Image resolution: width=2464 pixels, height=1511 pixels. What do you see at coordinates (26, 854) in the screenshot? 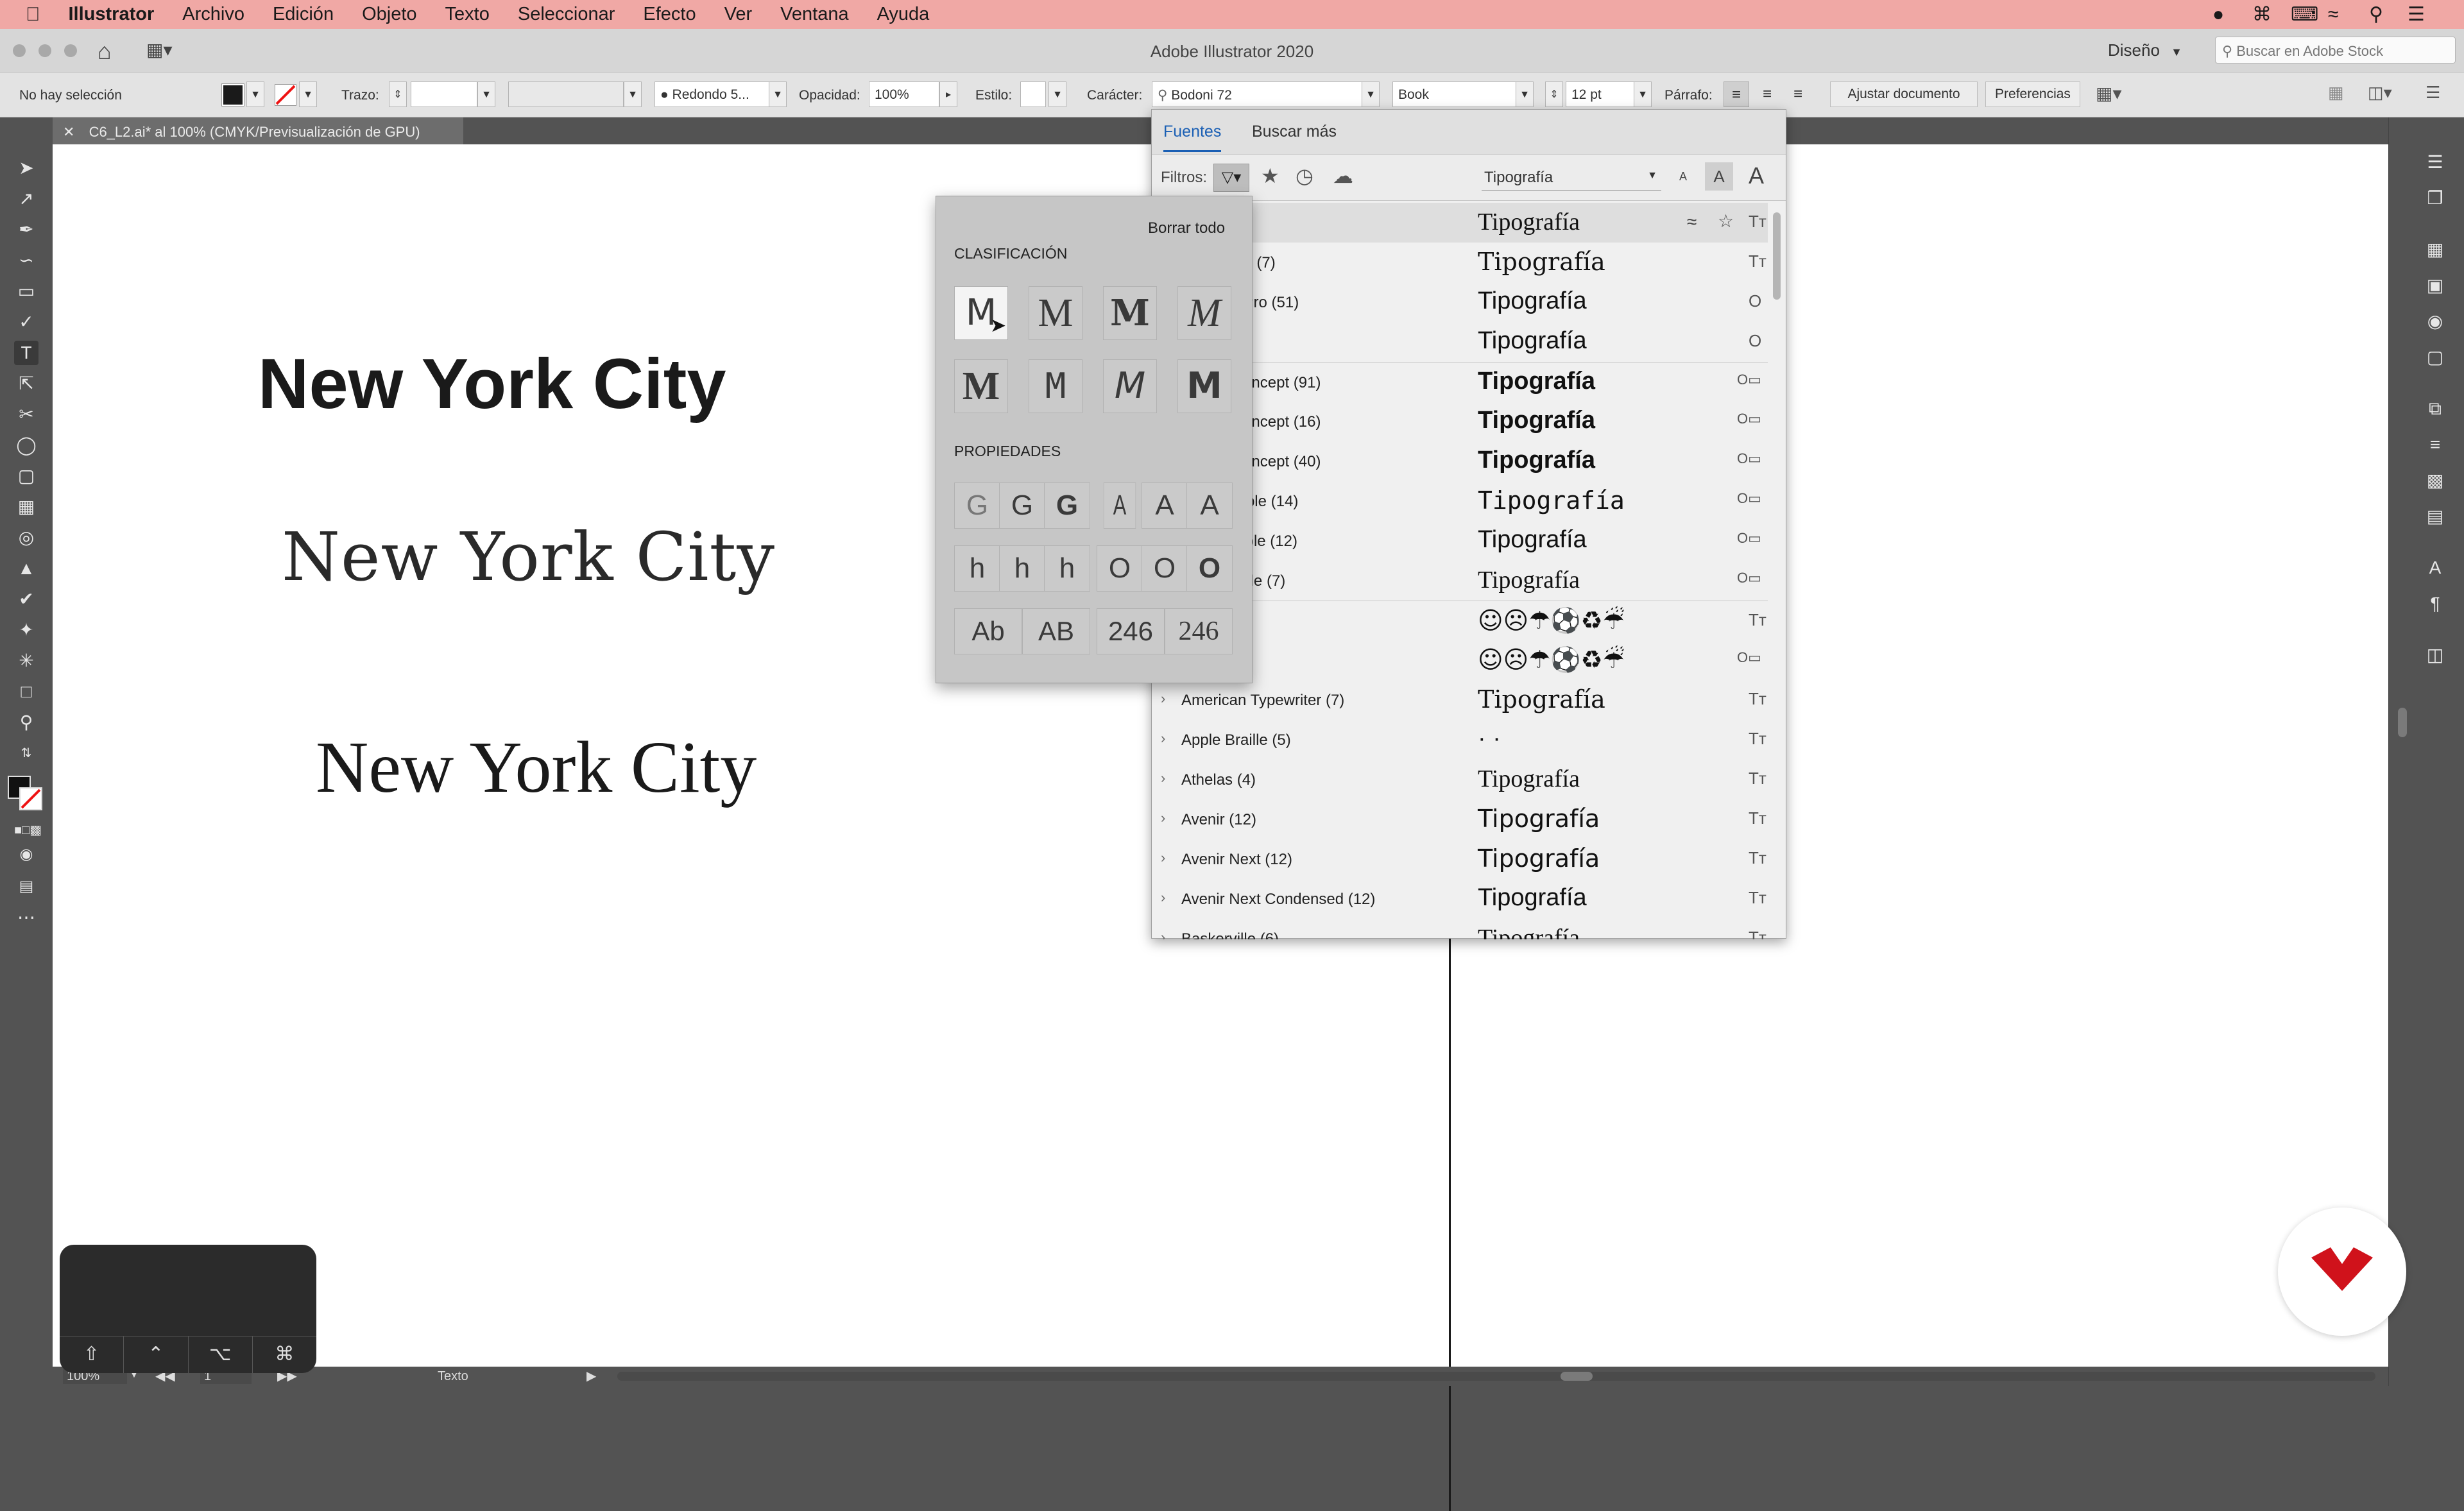
I see `draw-mode-icon: ◉` at bounding box center [26, 854].